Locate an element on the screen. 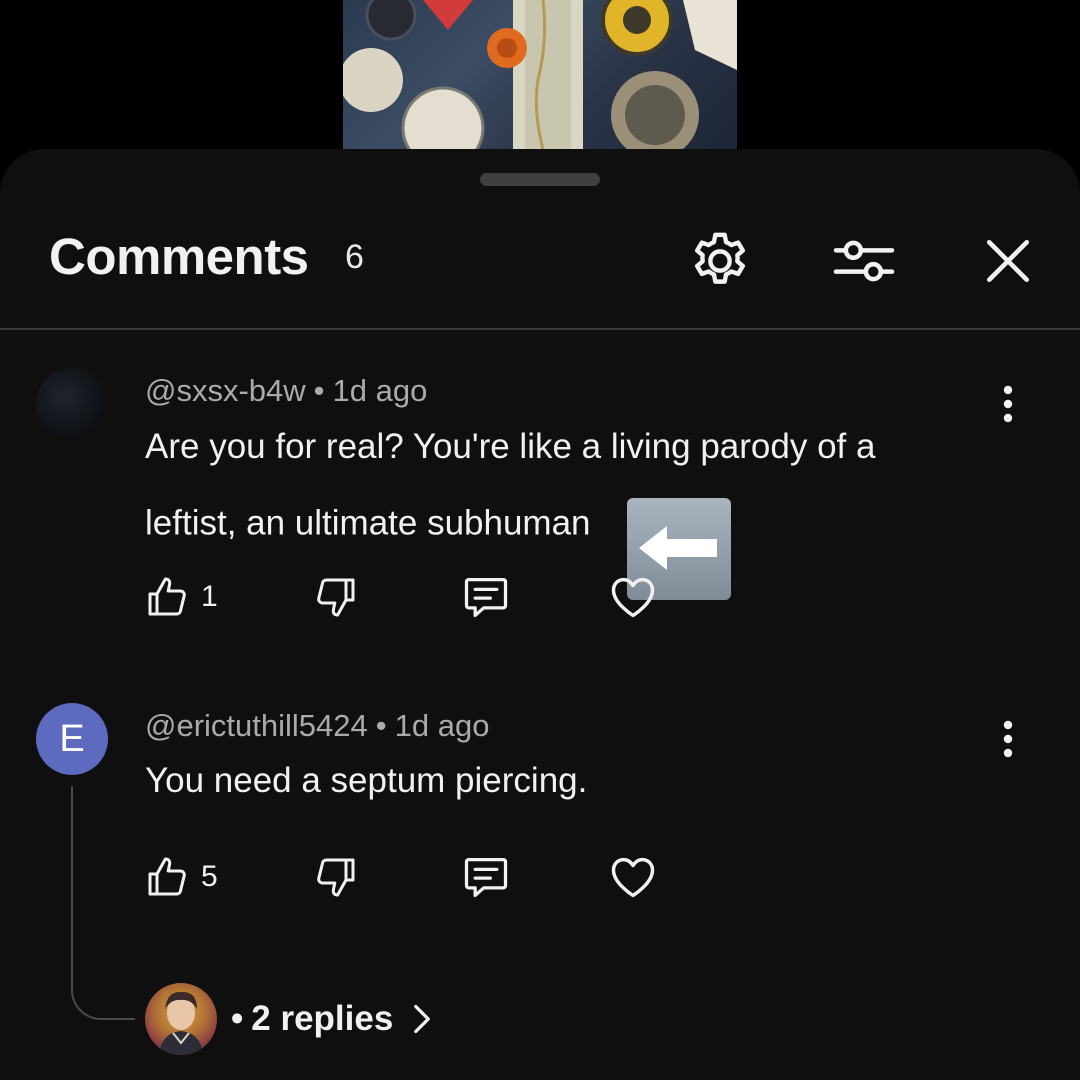 This screenshot has height=1080, width=1080. replies-count-label: 2 replies is located at coordinates (322, 1018).